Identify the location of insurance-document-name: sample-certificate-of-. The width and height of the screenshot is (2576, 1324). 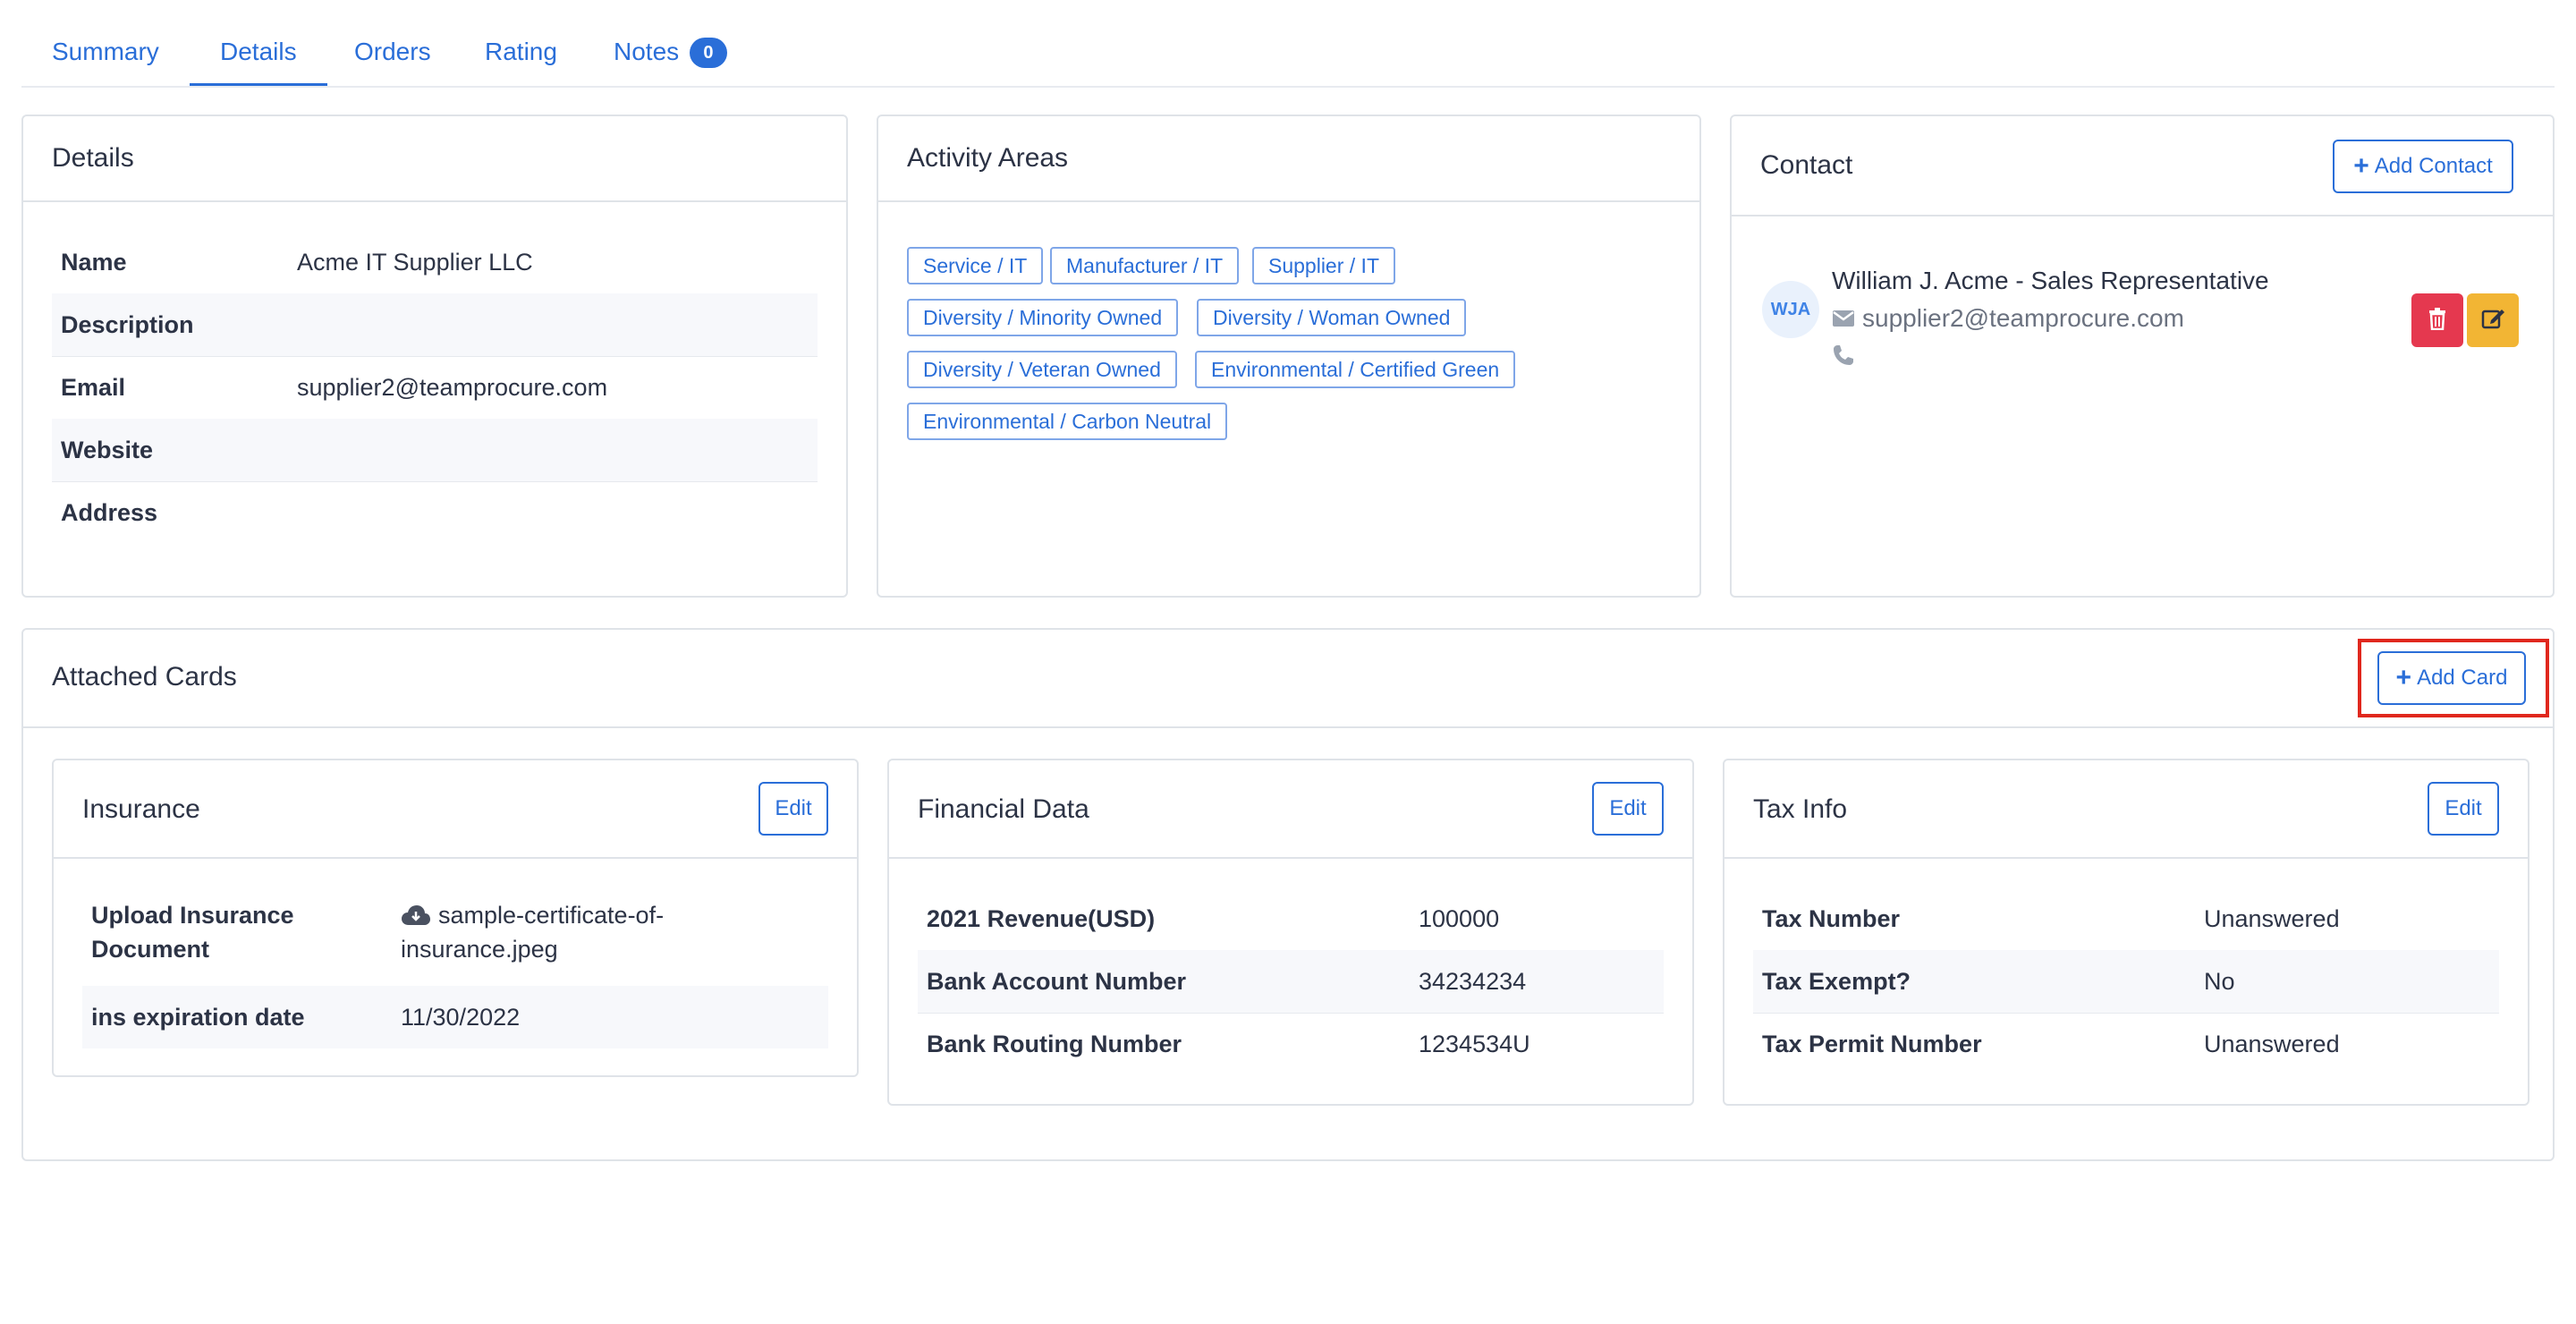
(551, 915).